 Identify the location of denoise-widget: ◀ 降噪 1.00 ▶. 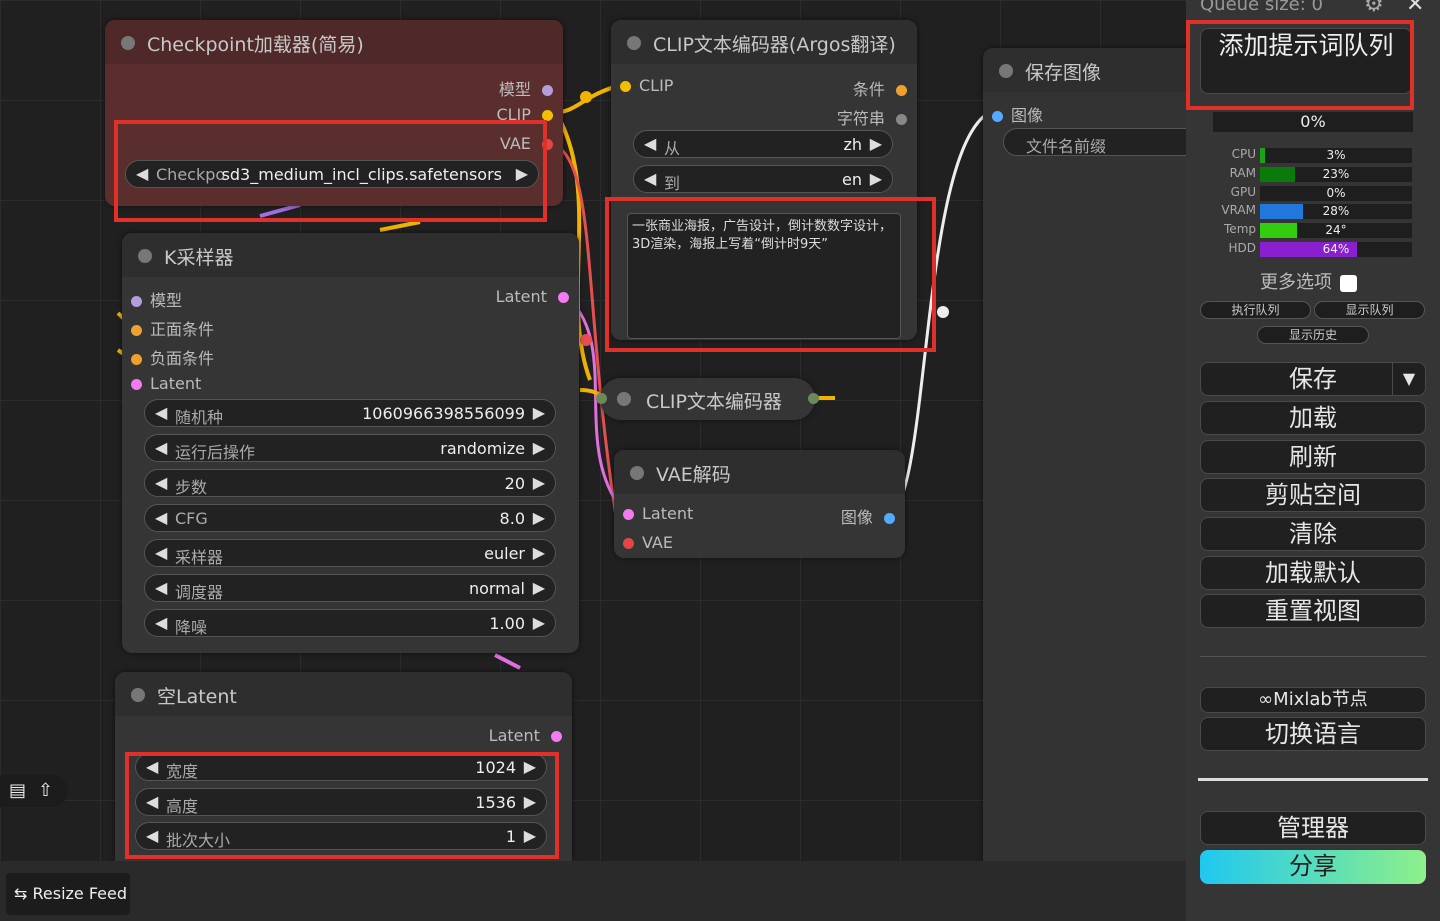
(350, 623).